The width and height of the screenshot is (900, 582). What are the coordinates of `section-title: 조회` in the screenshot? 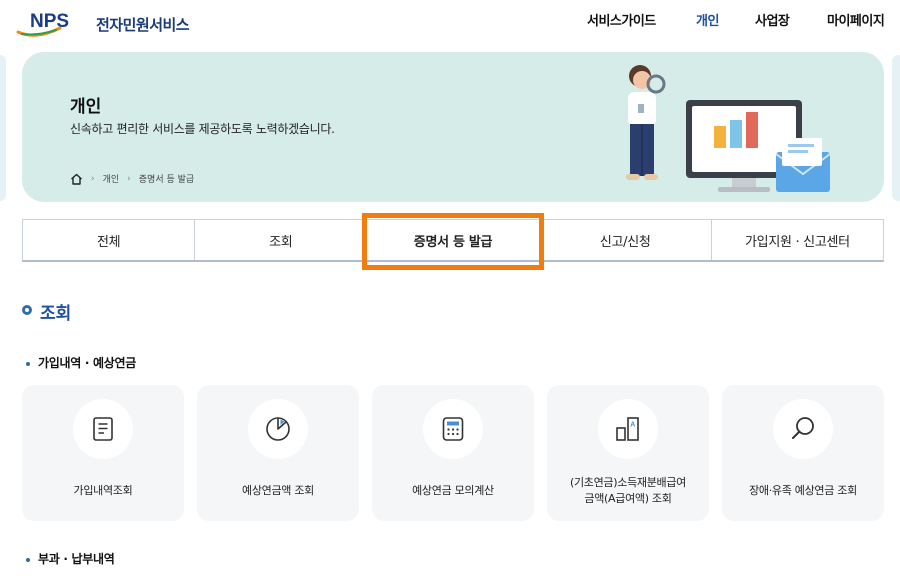 It's located at (56, 314).